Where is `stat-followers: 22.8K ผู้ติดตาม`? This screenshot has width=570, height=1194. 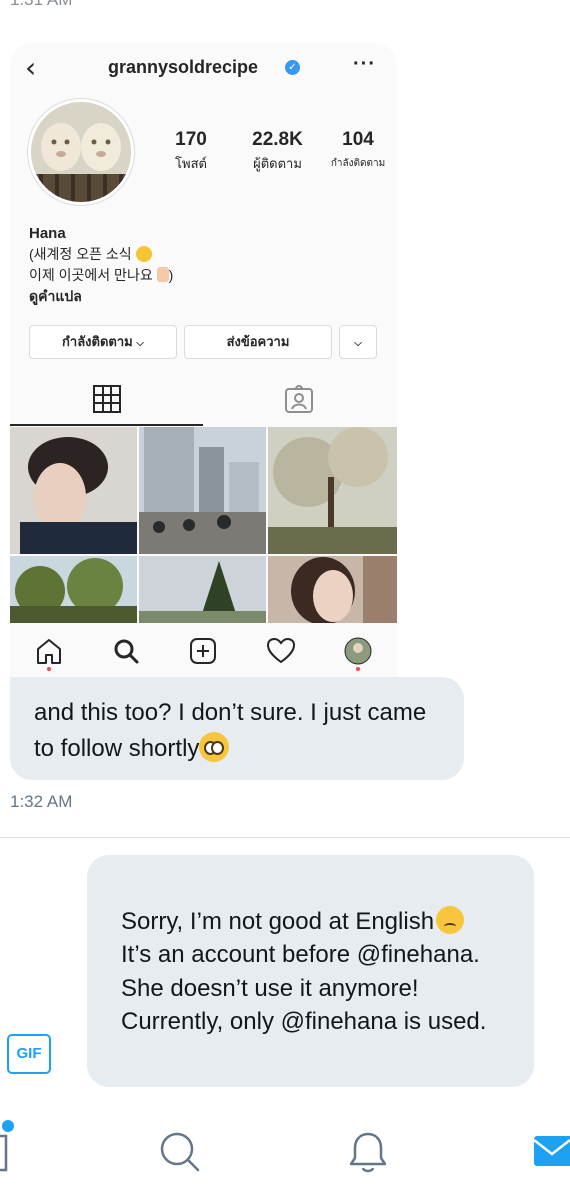 stat-followers: 22.8K ผู้ติดตาม is located at coordinates (277, 151).